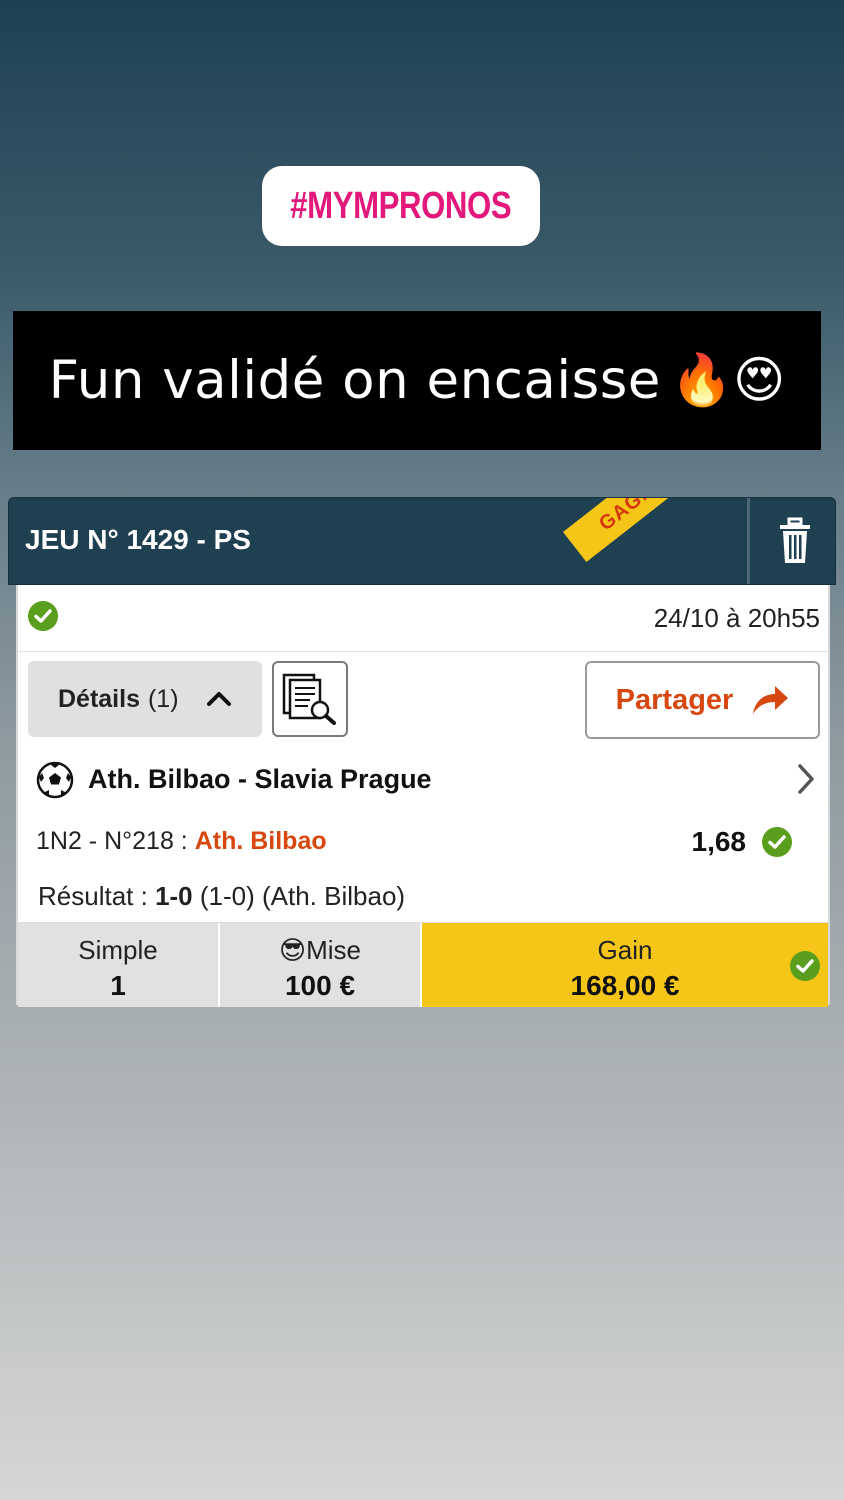 The height and width of the screenshot is (1500, 844). I want to click on share-arrow-icon, so click(771, 700).